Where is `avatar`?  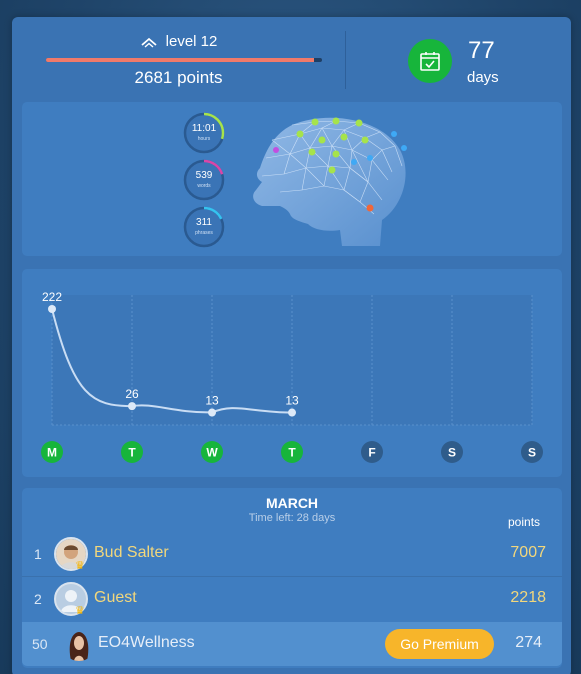 avatar is located at coordinates (79, 644).